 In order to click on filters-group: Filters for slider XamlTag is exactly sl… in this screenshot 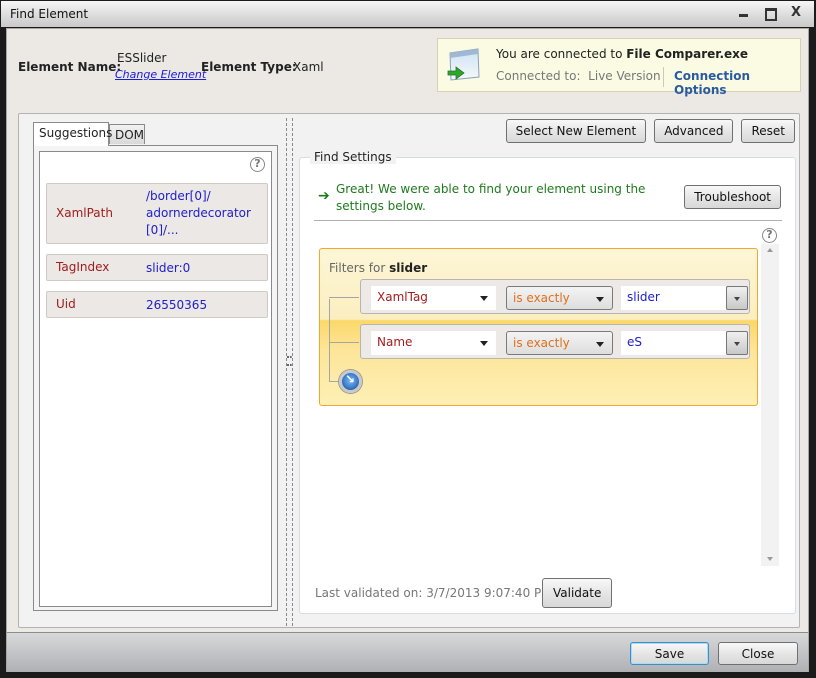, I will do `click(538, 327)`.